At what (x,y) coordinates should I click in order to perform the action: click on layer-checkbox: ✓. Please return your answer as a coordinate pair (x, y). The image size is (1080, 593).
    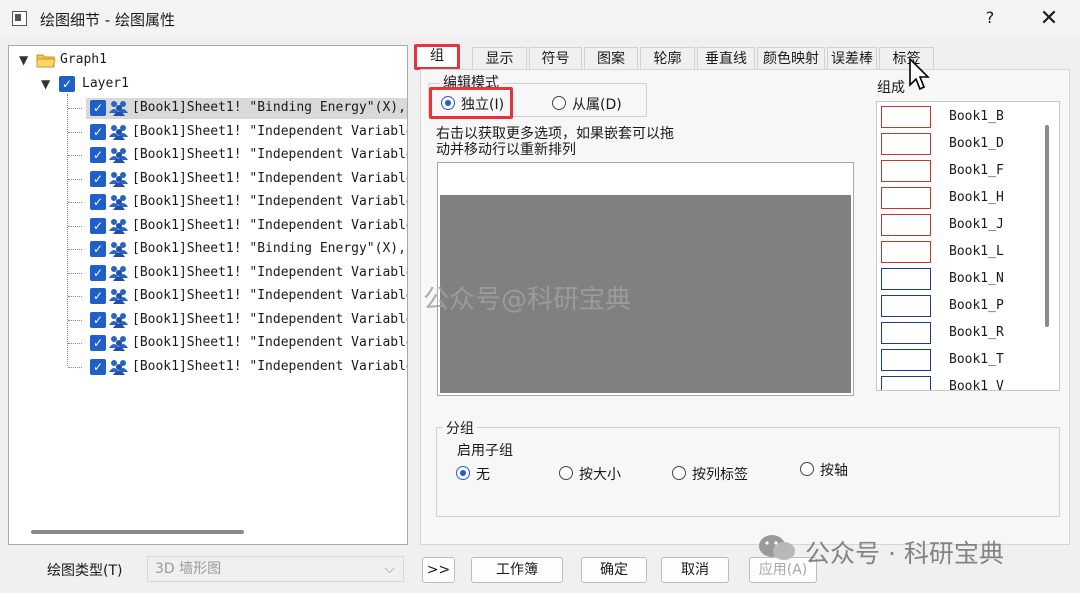
    Looking at the image, I should click on (67, 84).